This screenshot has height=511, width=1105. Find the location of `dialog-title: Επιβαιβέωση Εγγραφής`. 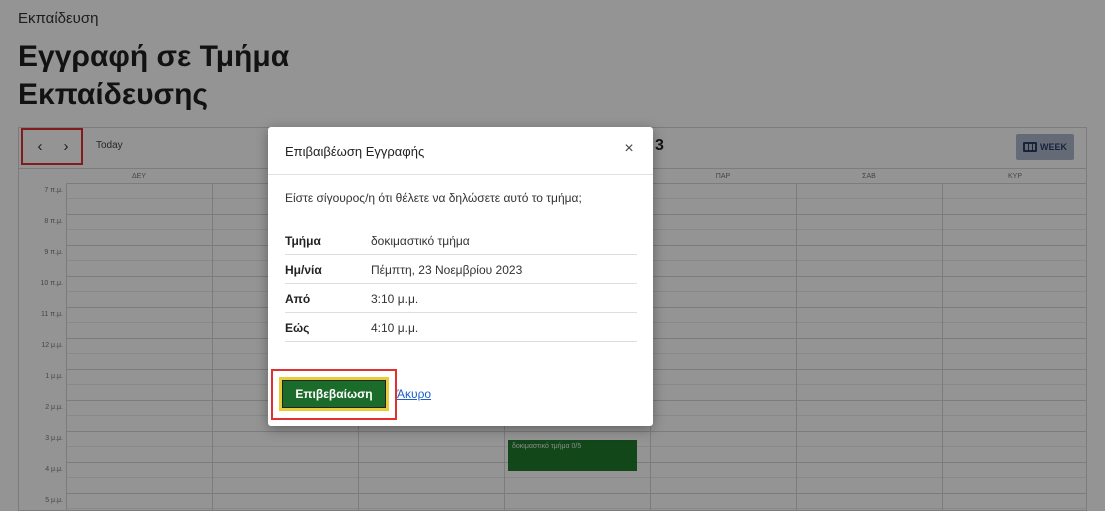

dialog-title: Επιβαιβέωση Εγγραφής is located at coordinates (355, 151).